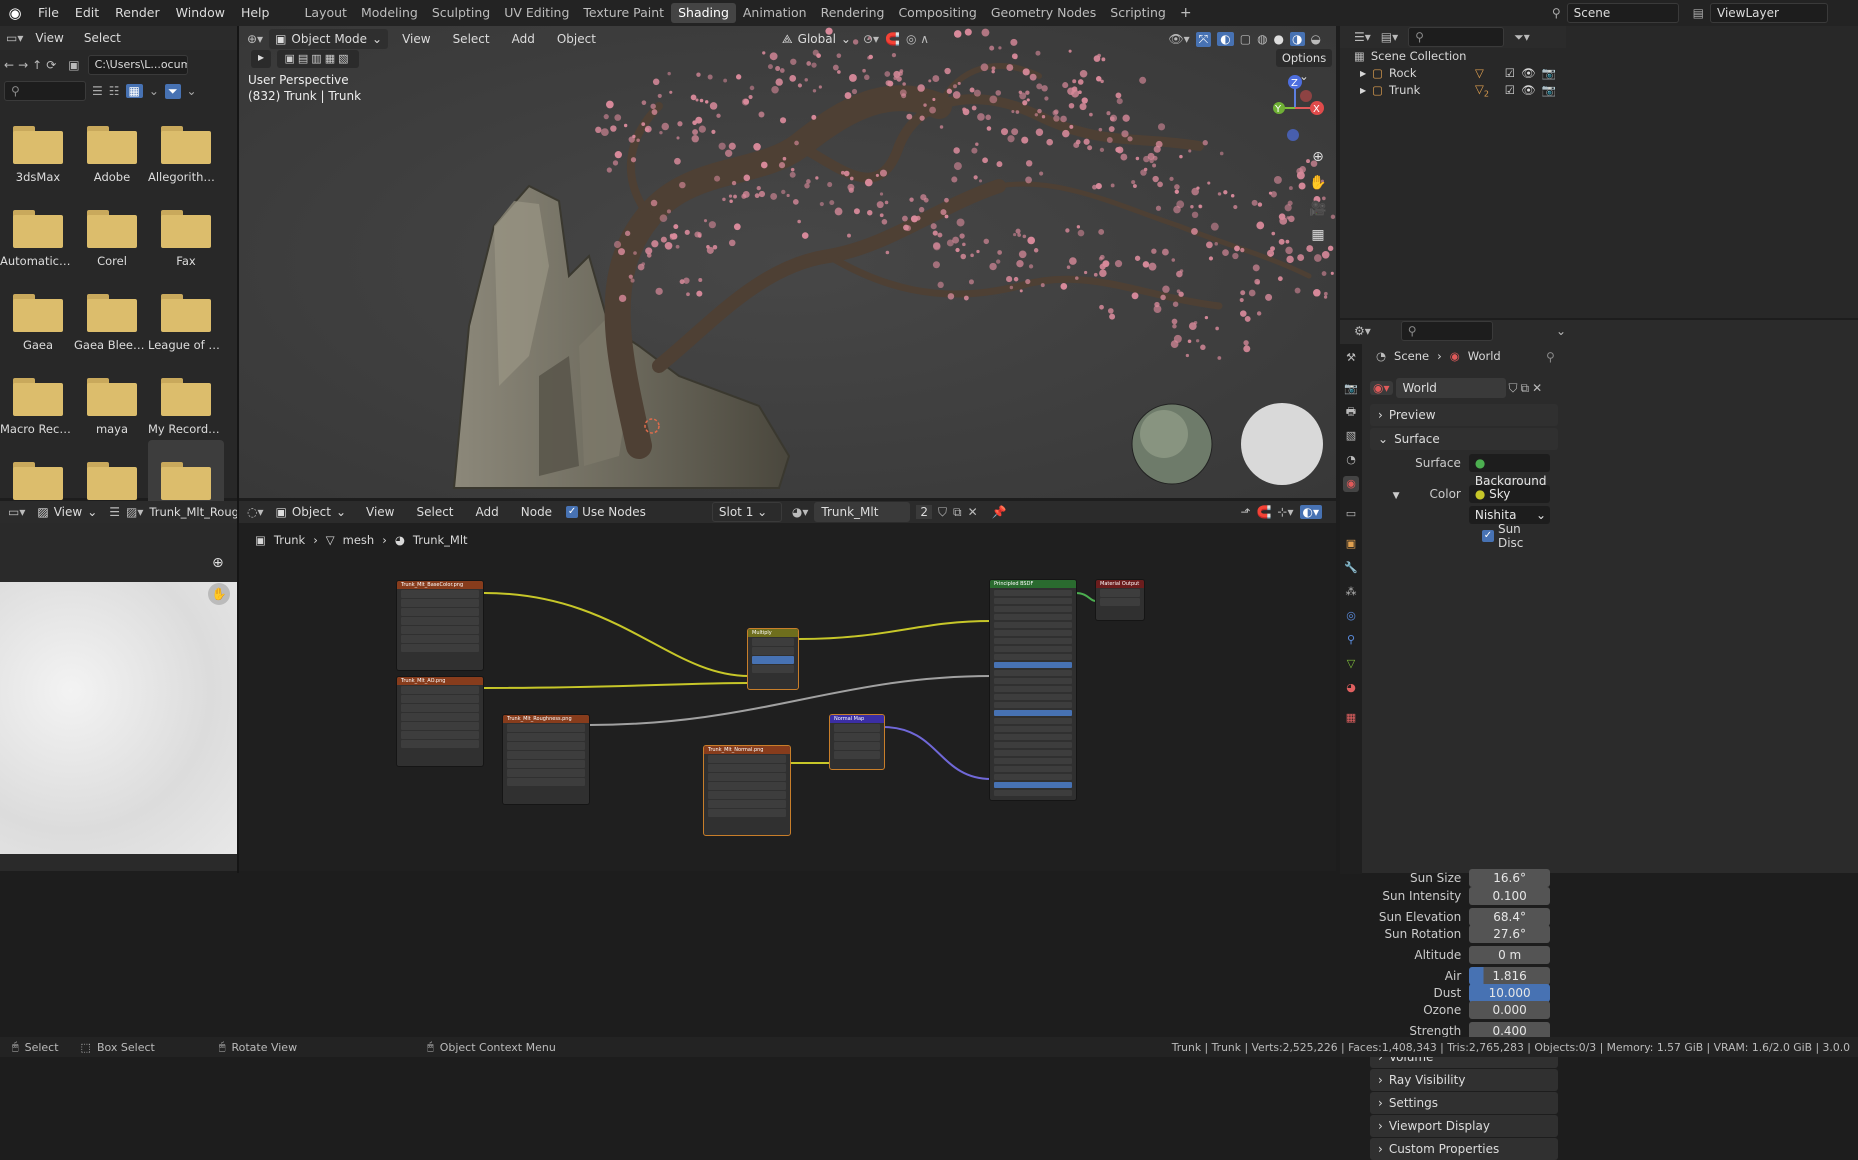 The height and width of the screenshot is (1160, 1858). What do you see at coordinates (703, 13) in the screenshot?
I see `tab-shading: Shading` at bounding box center [703, 13].